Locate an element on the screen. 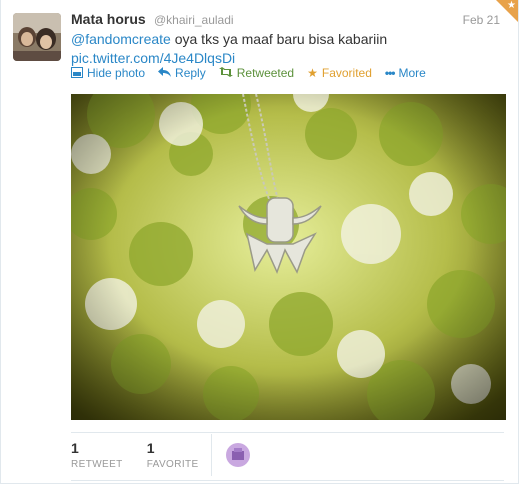  pic-link: pic.twitter.com/4Je4DlqsDi is located at coordinates (153, 58).